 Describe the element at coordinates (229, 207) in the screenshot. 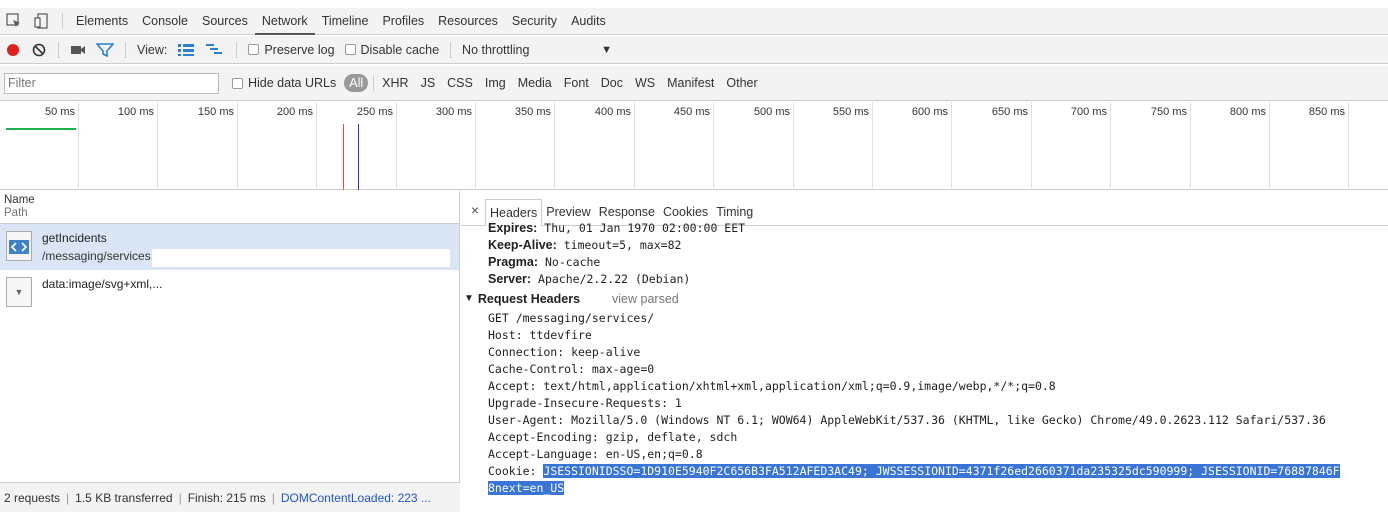

I see `name-column-header: Name Path` at that location.